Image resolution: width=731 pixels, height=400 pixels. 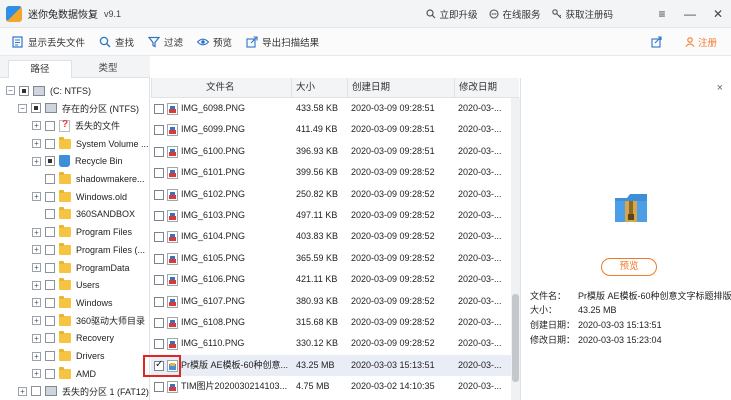 I want to click on tree-node: + Windows.old, so click(x=79, y=196).